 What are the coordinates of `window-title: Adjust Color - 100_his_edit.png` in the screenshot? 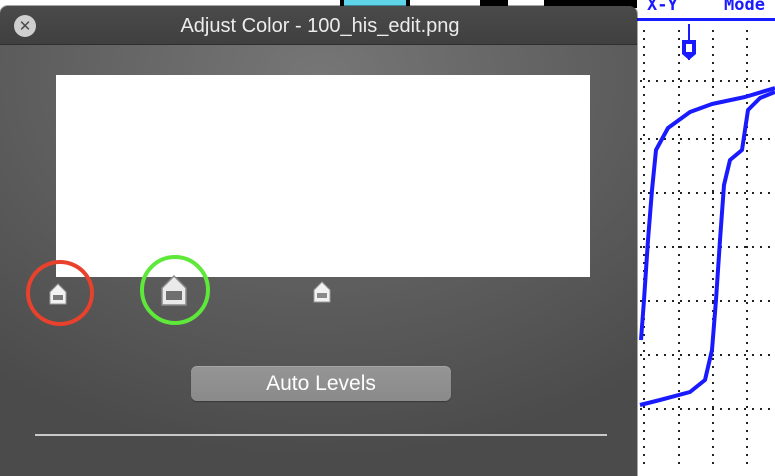 It's located at (320, 26).